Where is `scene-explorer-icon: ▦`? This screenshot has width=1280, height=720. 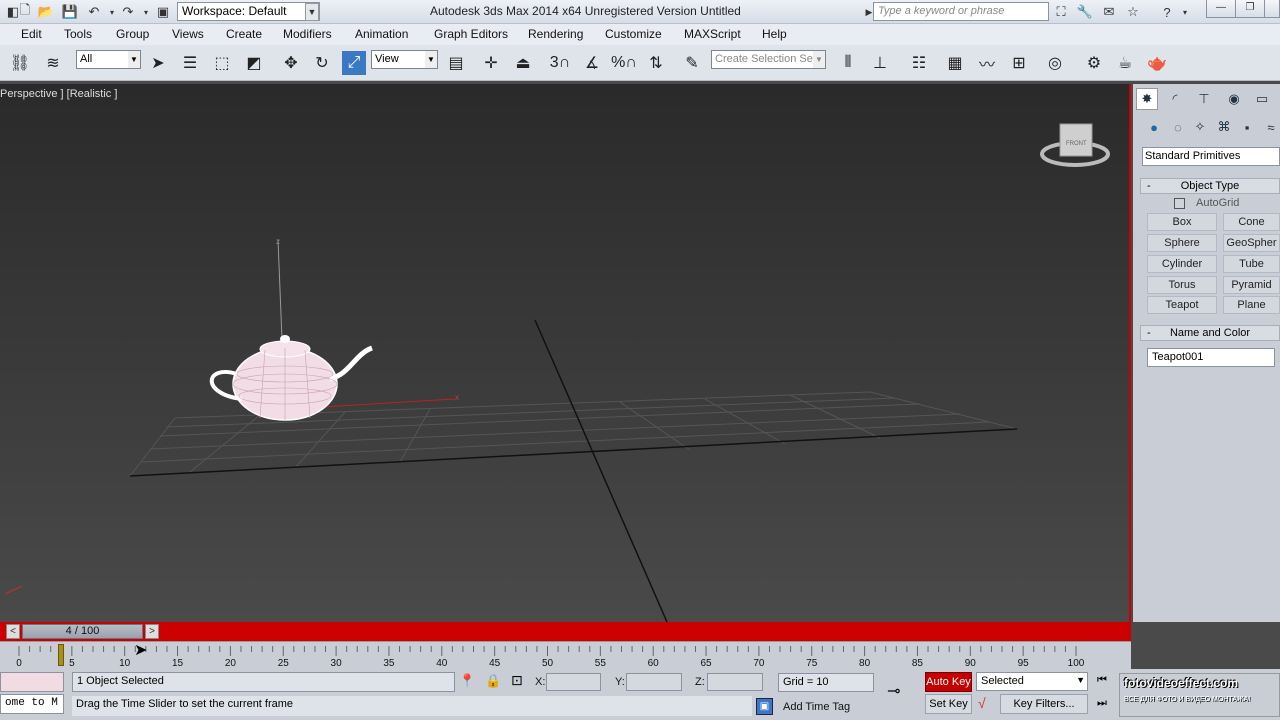 scene-explorer-icon: ▦ is located at coordinates (955, 63).